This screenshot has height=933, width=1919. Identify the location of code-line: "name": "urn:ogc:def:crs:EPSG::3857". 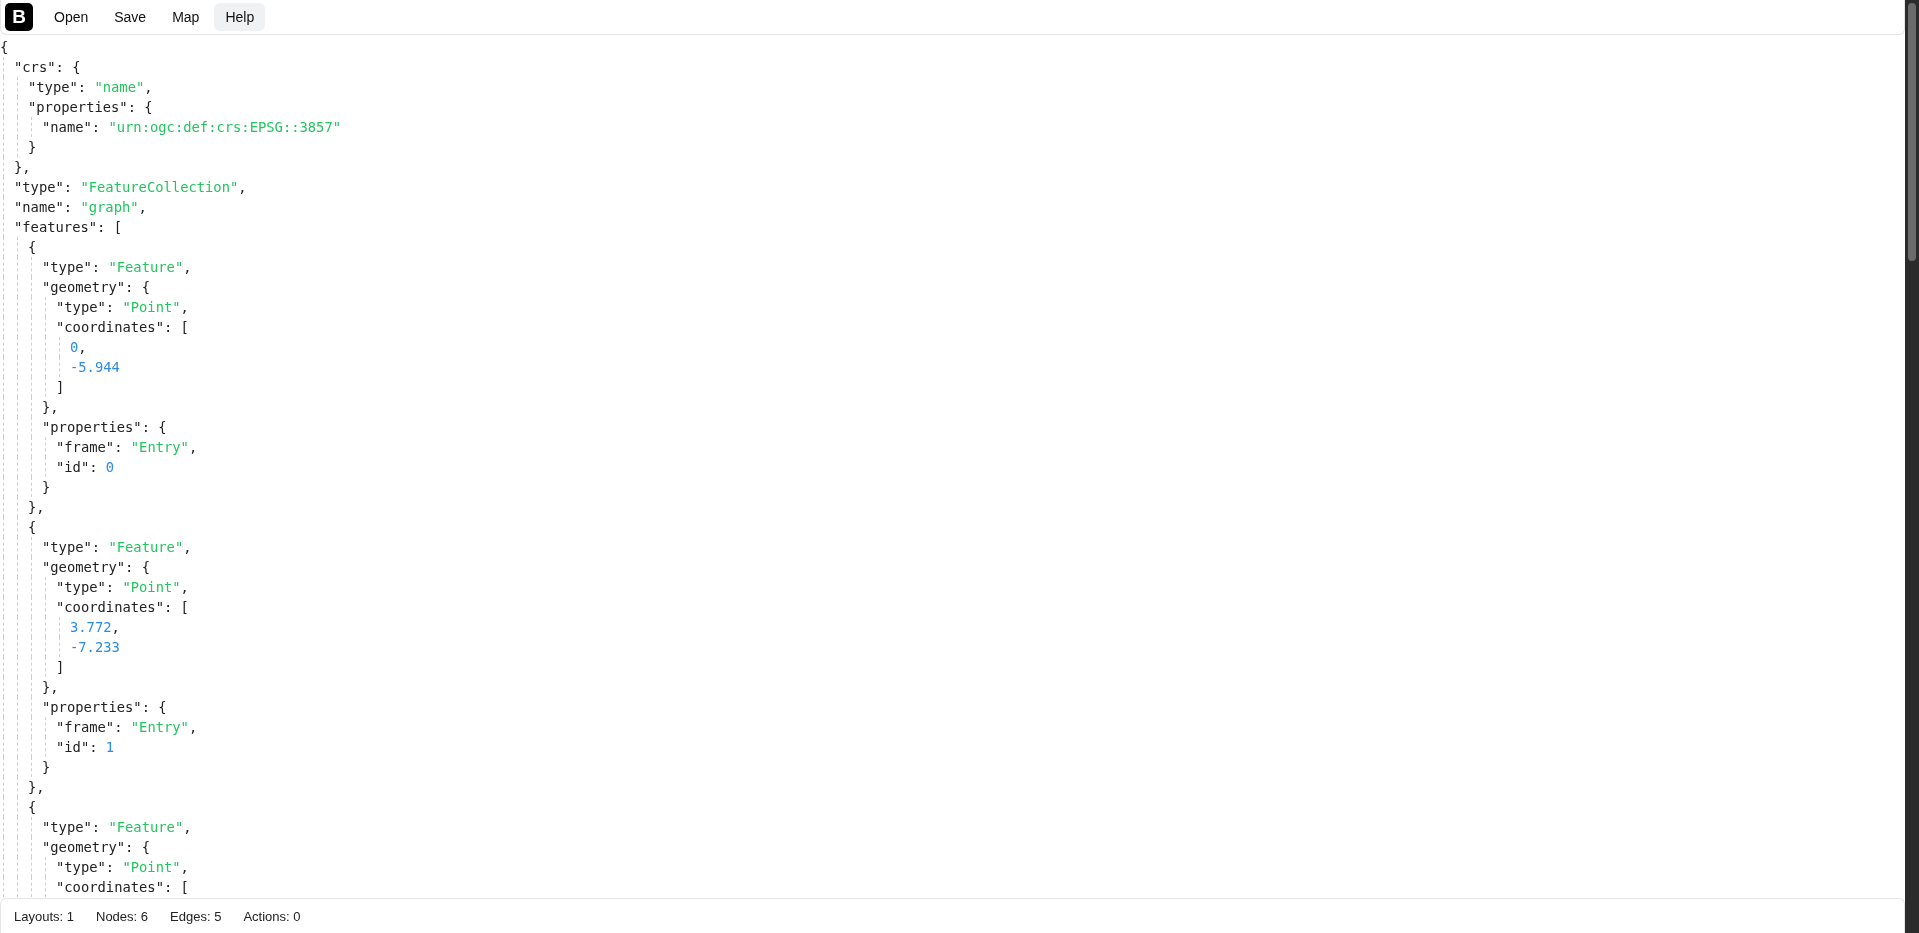
(192, 127).